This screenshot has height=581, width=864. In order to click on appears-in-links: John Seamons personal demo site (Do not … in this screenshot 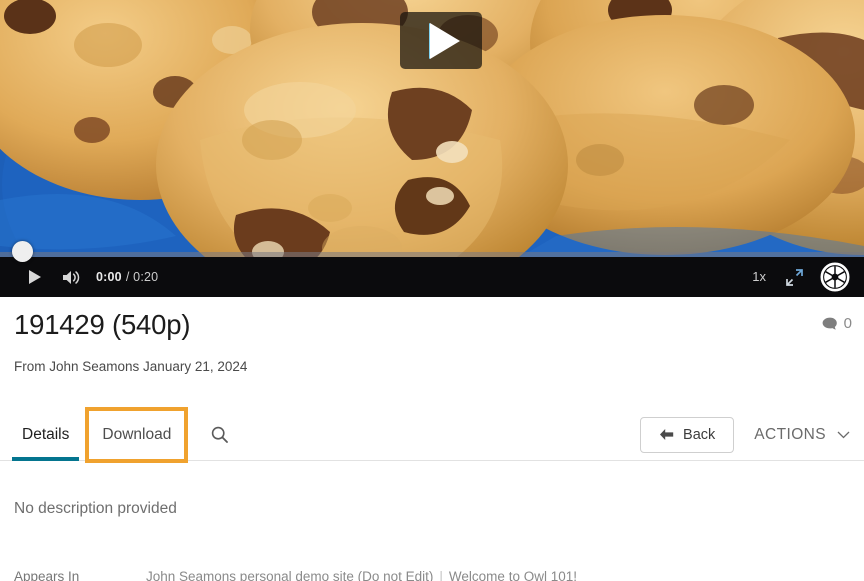, I will do `click(361, 575)`.